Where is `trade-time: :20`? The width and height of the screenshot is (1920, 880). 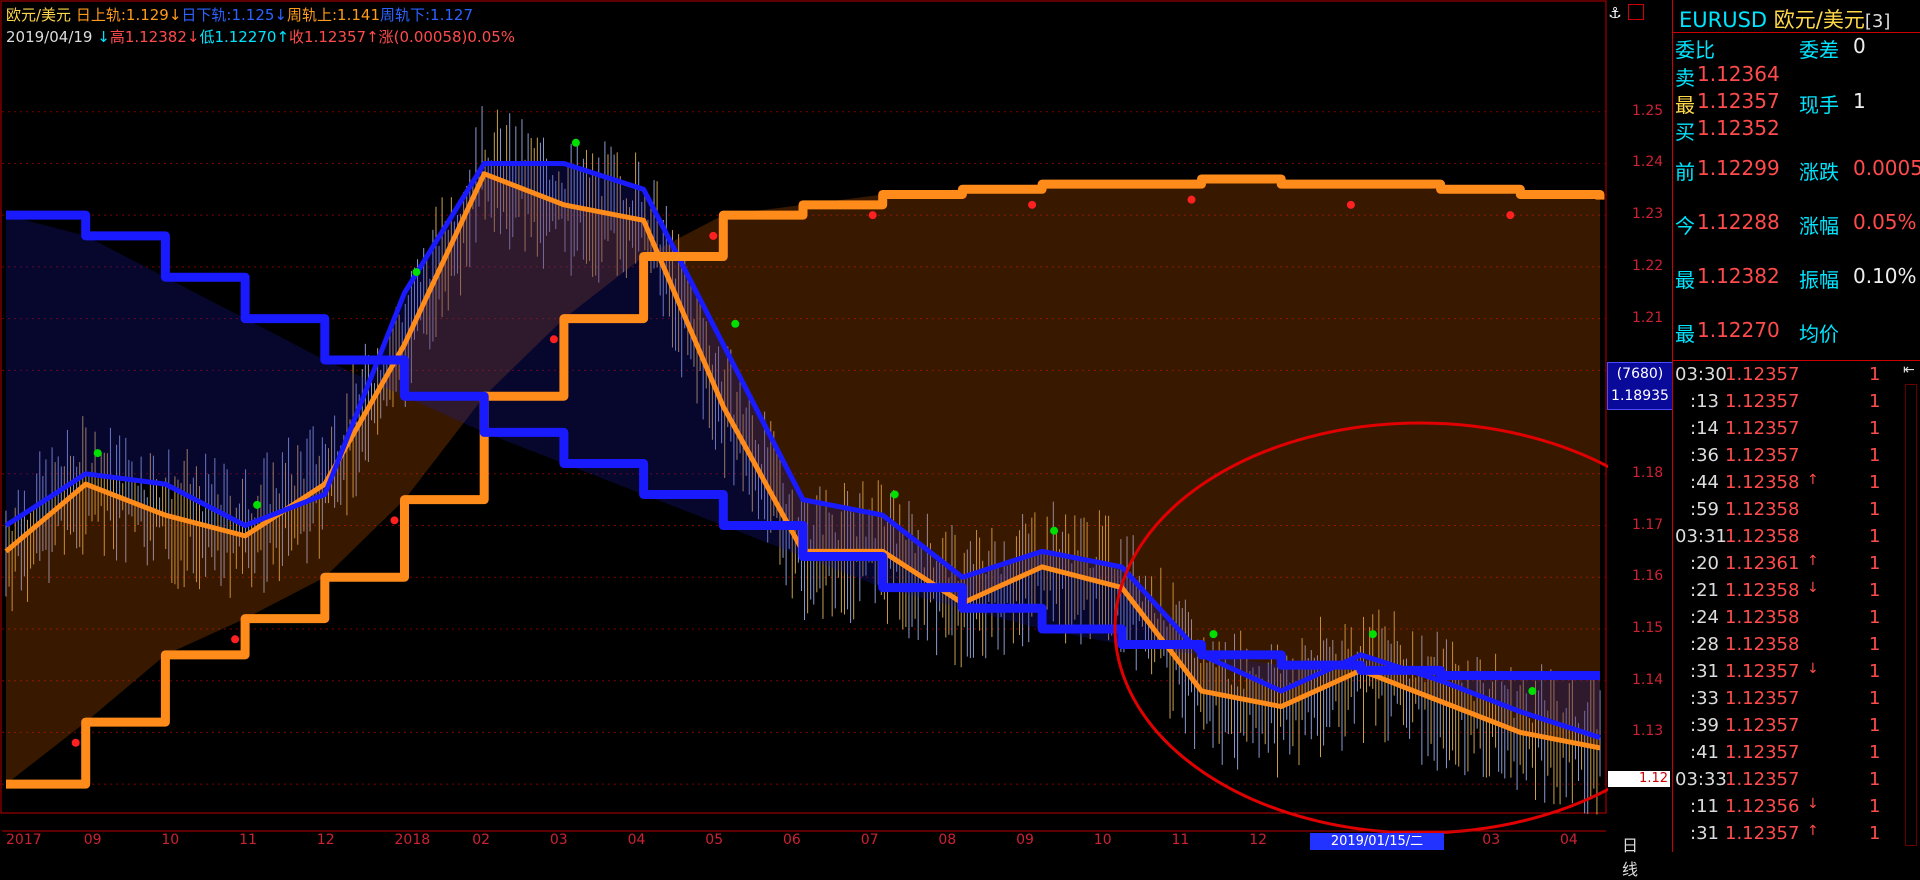 trade-time: :20 is located at coordinates (1704, 563).